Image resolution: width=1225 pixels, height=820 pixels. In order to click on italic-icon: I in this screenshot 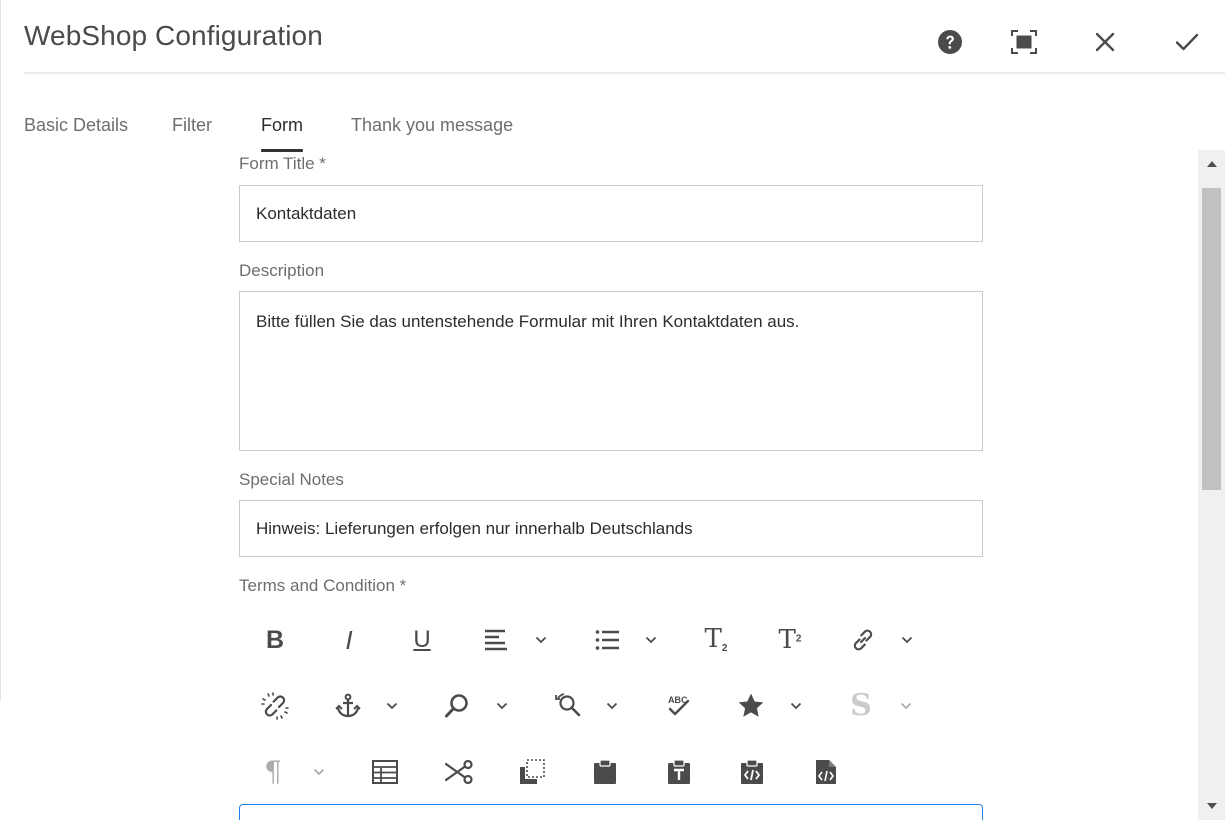, I will do `click(349, 640)`.